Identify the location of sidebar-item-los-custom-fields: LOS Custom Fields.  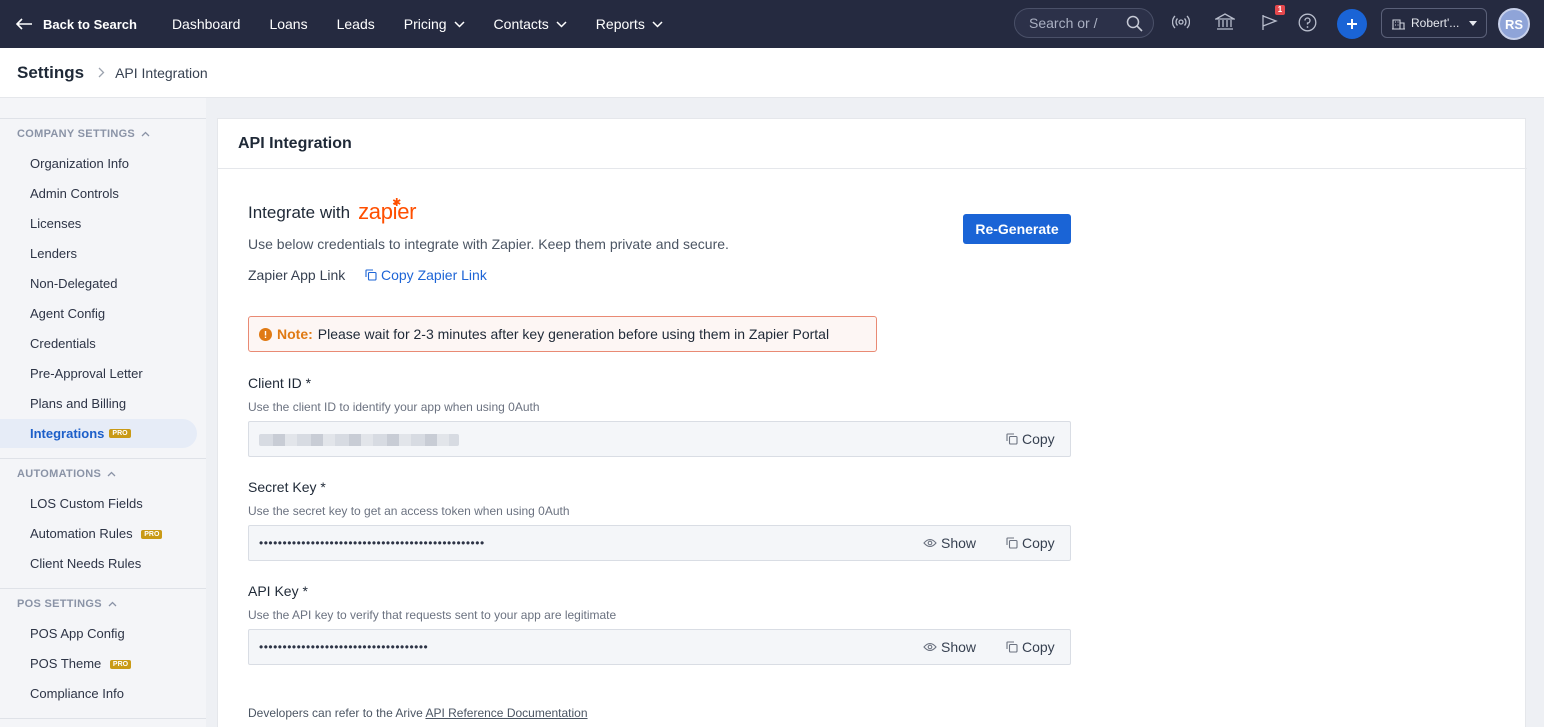
(86, 503).